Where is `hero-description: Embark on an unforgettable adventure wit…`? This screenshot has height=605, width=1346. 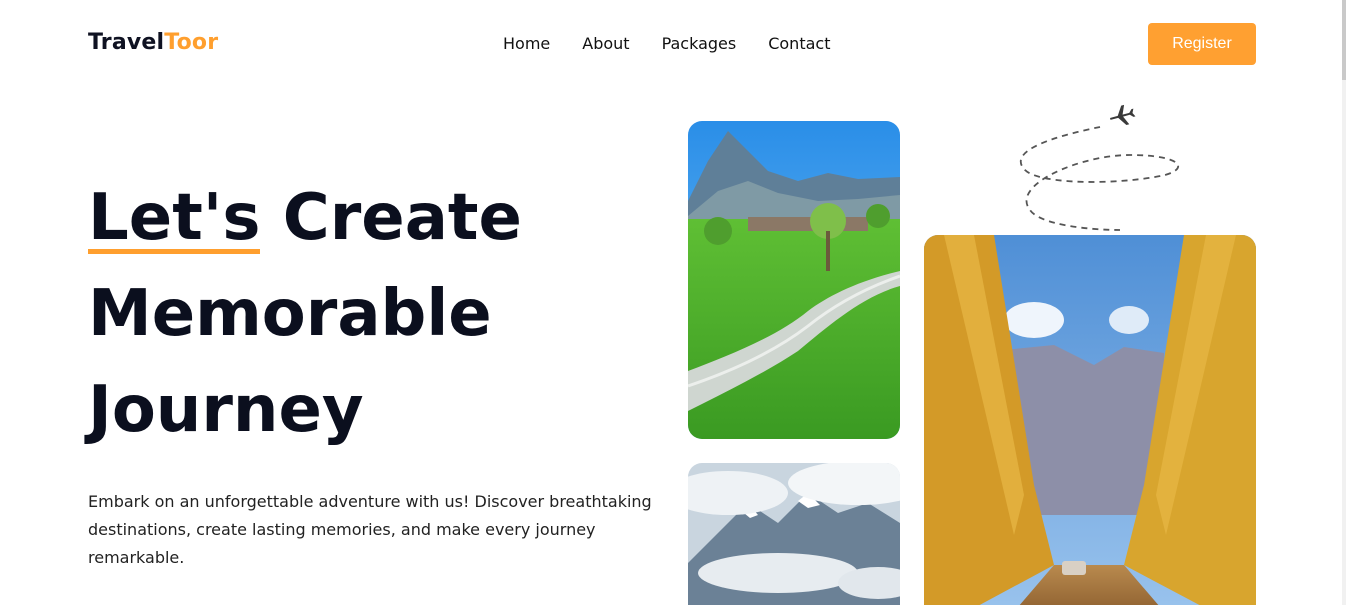 hero-description: Embark on an unforgettable adventure wit… is located at coordinates (370, 529).